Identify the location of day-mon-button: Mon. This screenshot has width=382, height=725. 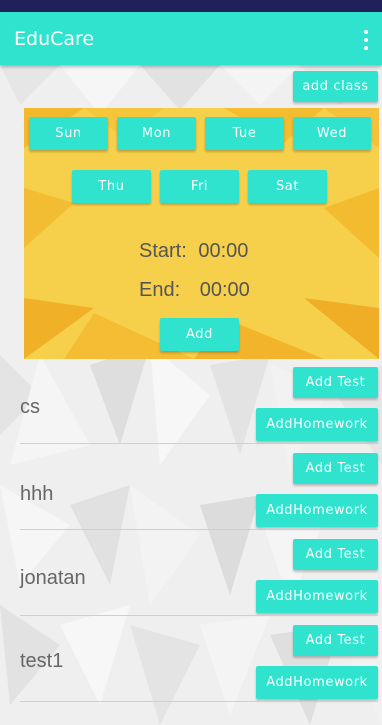
(156, 133).